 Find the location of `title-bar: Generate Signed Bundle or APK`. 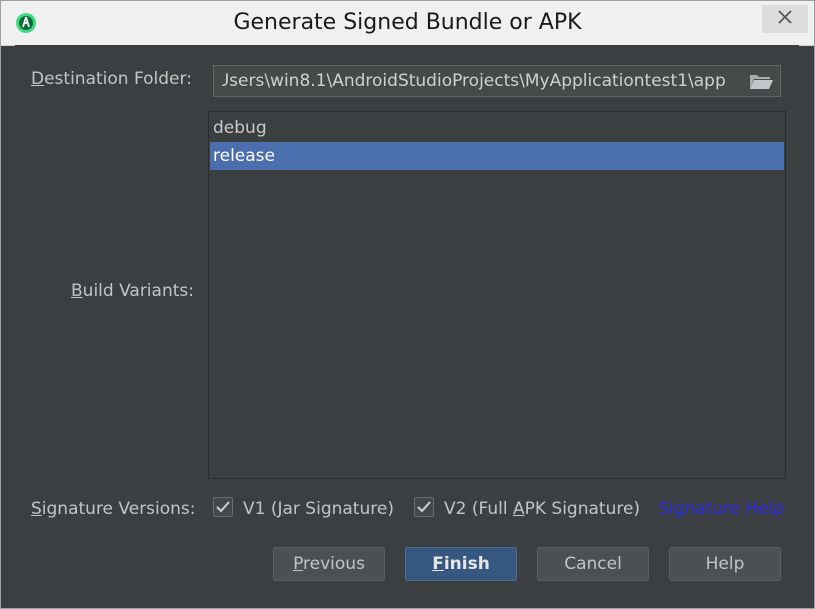

title-bar: Generate Signed Bundle or APK is located at coordinates (407, 23).